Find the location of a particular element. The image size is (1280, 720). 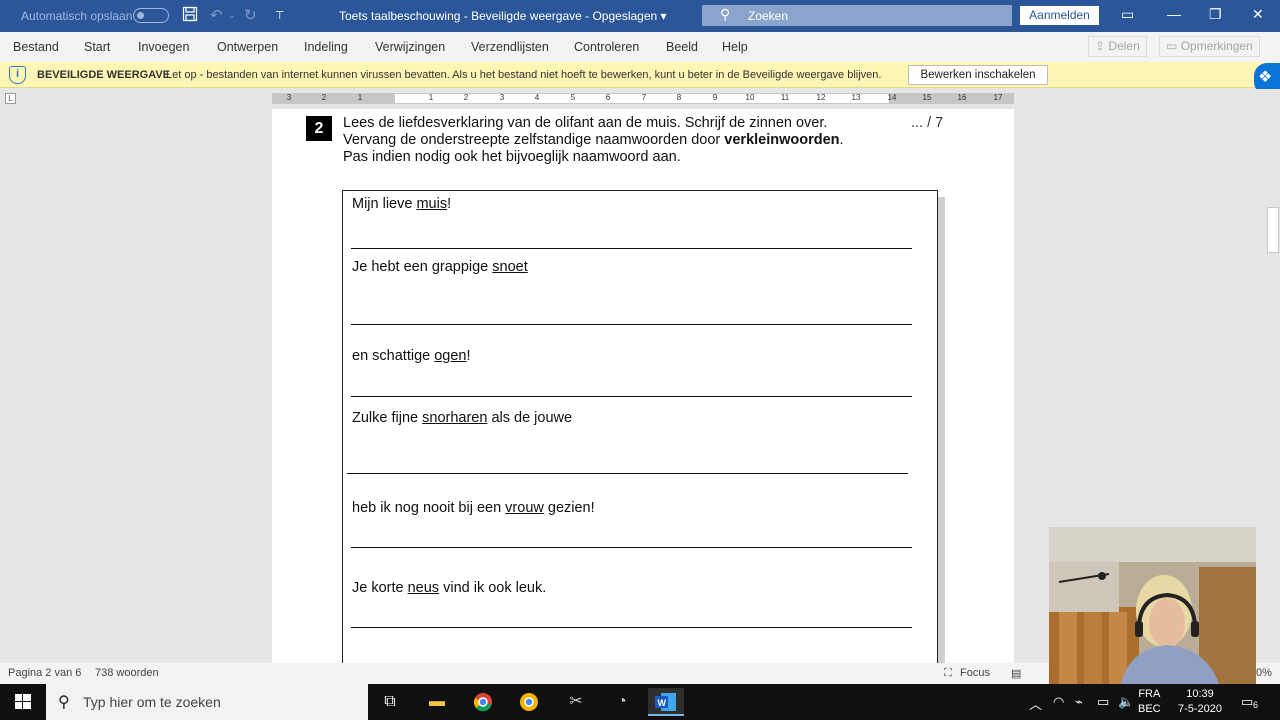

webcam-overlay is located at coordinates (1152, 605).